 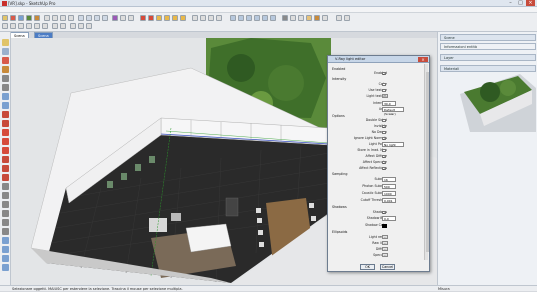 What do you see at coordinates (47, 18) in the screenshot?
I see `push-pull-tool-icon` at bounding box center [47, 18].